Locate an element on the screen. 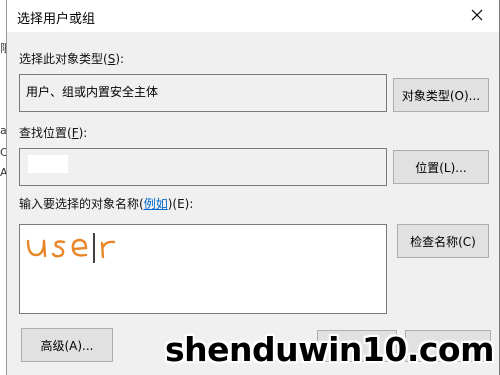 Image resolution: width=500 pixels, height=375 pixels. object-names-label: 输入要选择的对象名称(例如)(E): is located at coordinates (106, 204).